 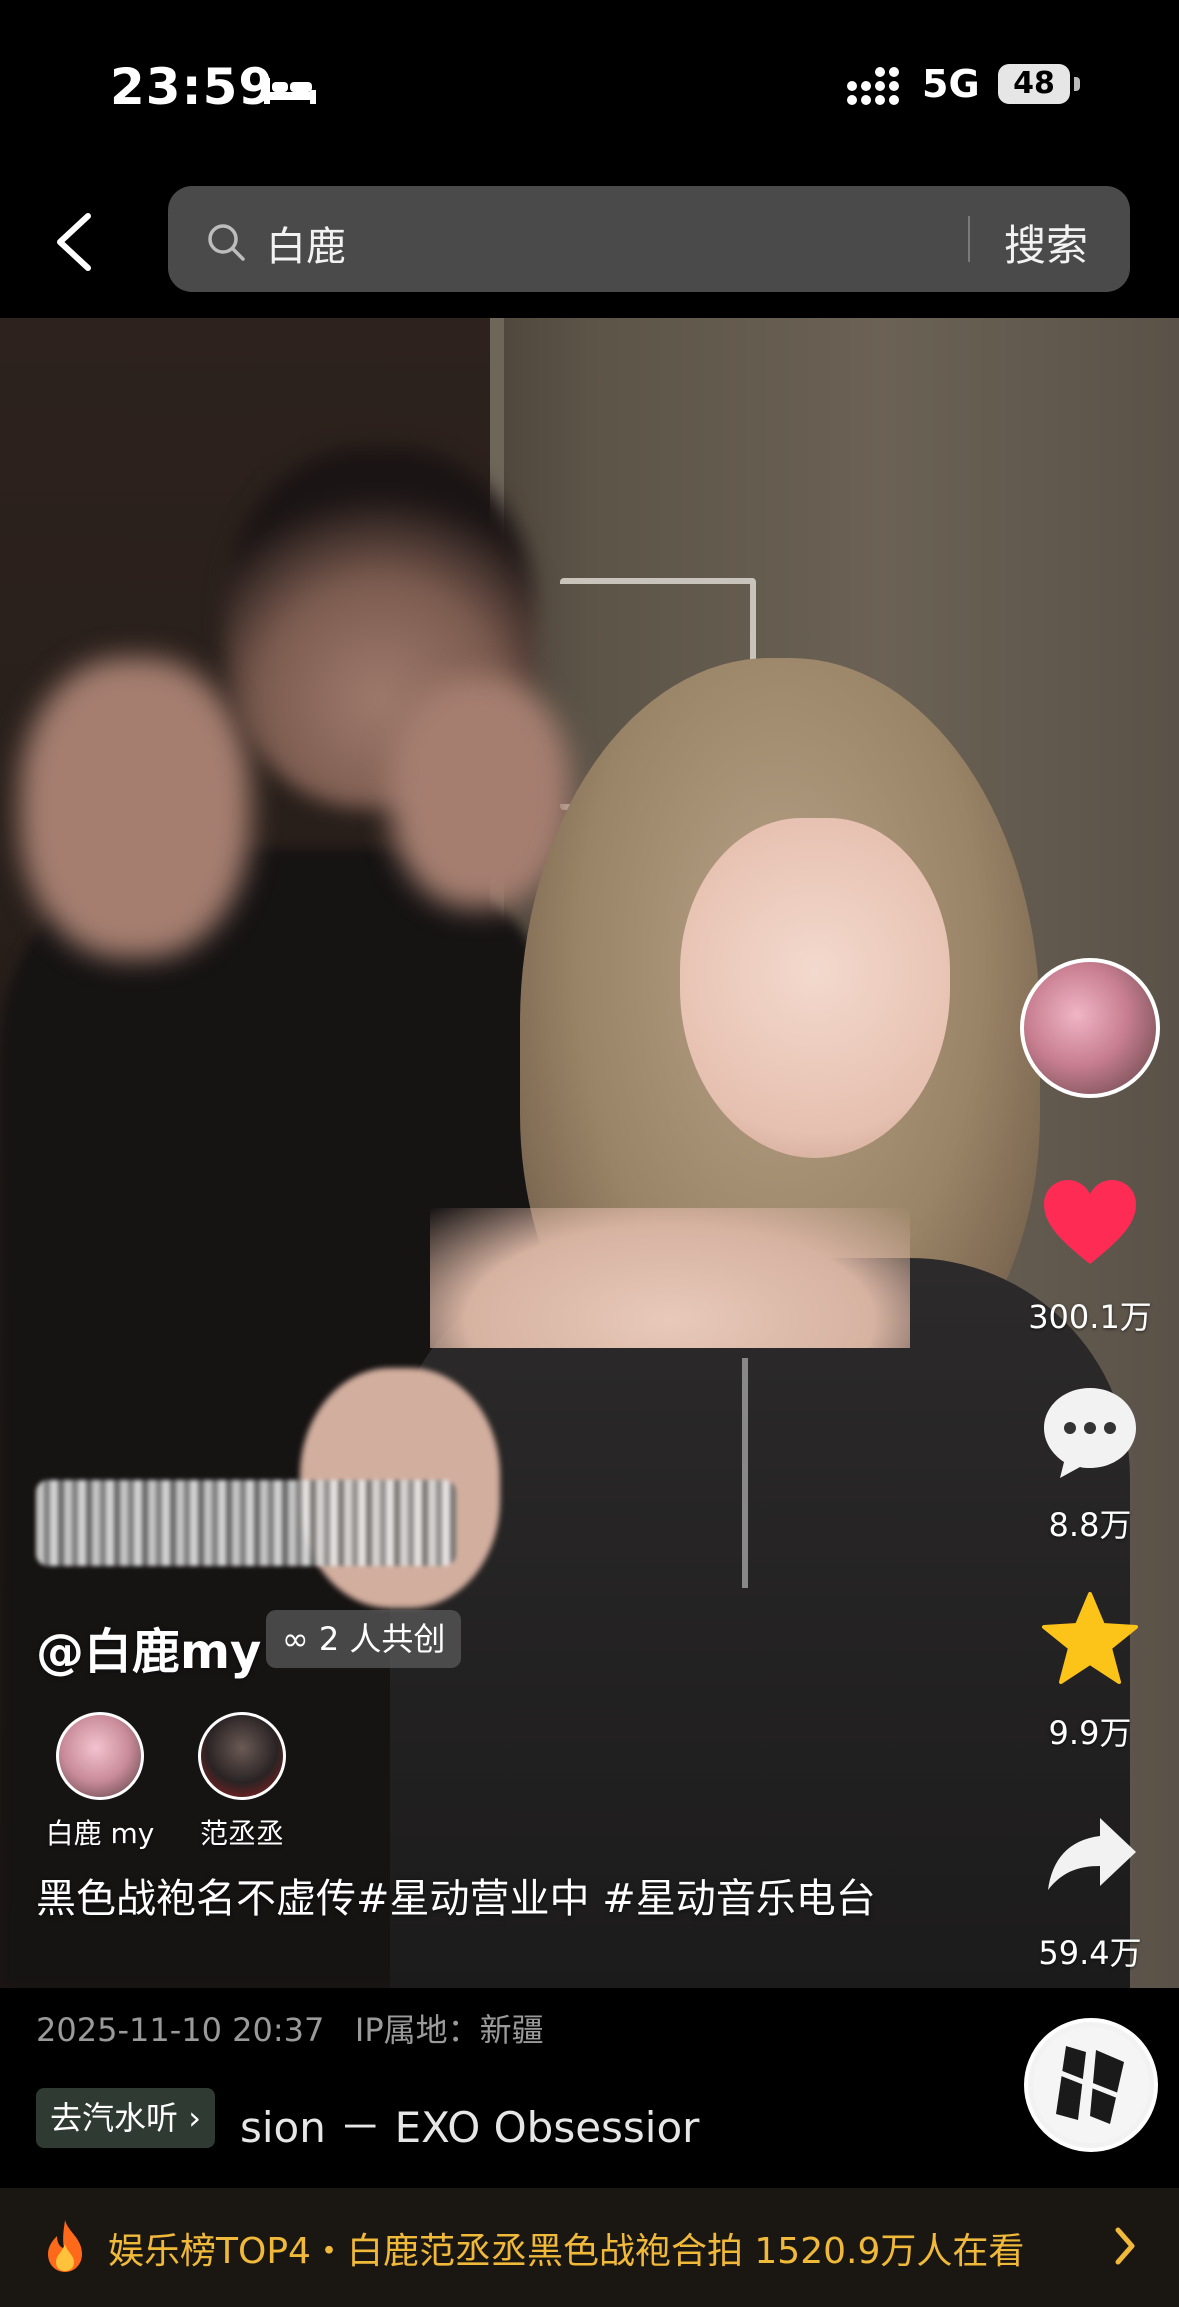 What do you see at coordinates (1125, 2246) in the screenshot?
I see `chevron-right-icon` at bounding box center [1125, 2246].